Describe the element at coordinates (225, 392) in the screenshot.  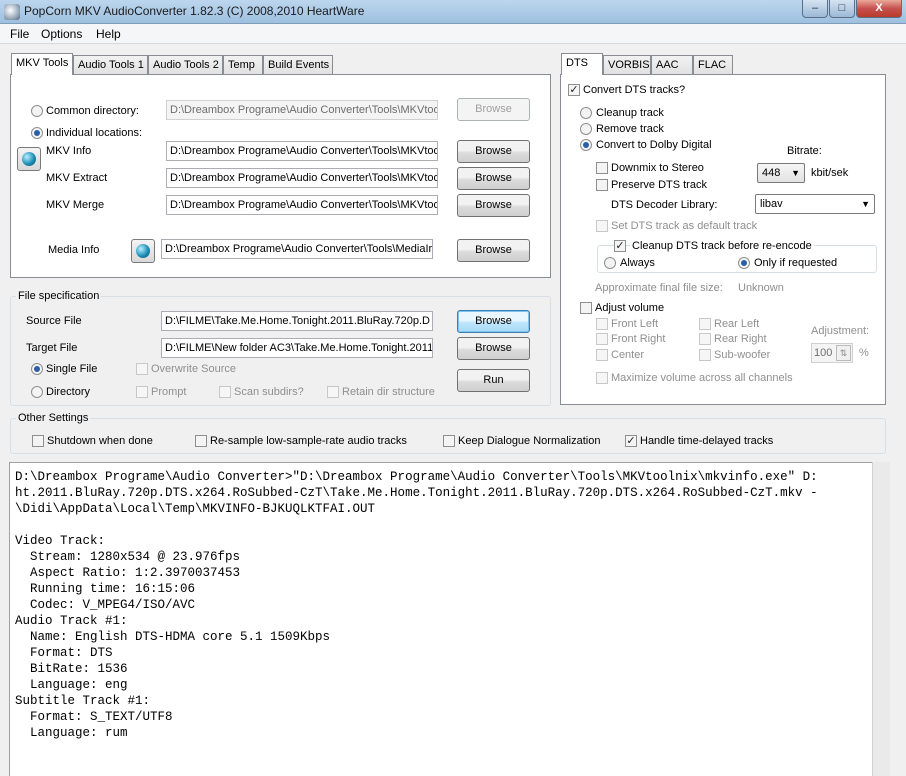
I see `scan-subdirs-checkbox` at that location.